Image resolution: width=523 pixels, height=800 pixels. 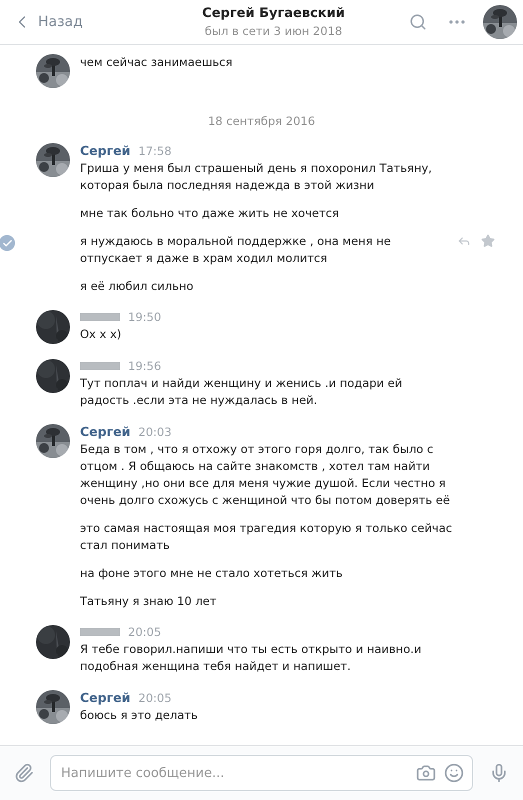 What do you see at coordinates (273, 31) in the screenshot?
I see `last-seen-status: был в сети 3 июн 2018` at bounding box center [273, 31].